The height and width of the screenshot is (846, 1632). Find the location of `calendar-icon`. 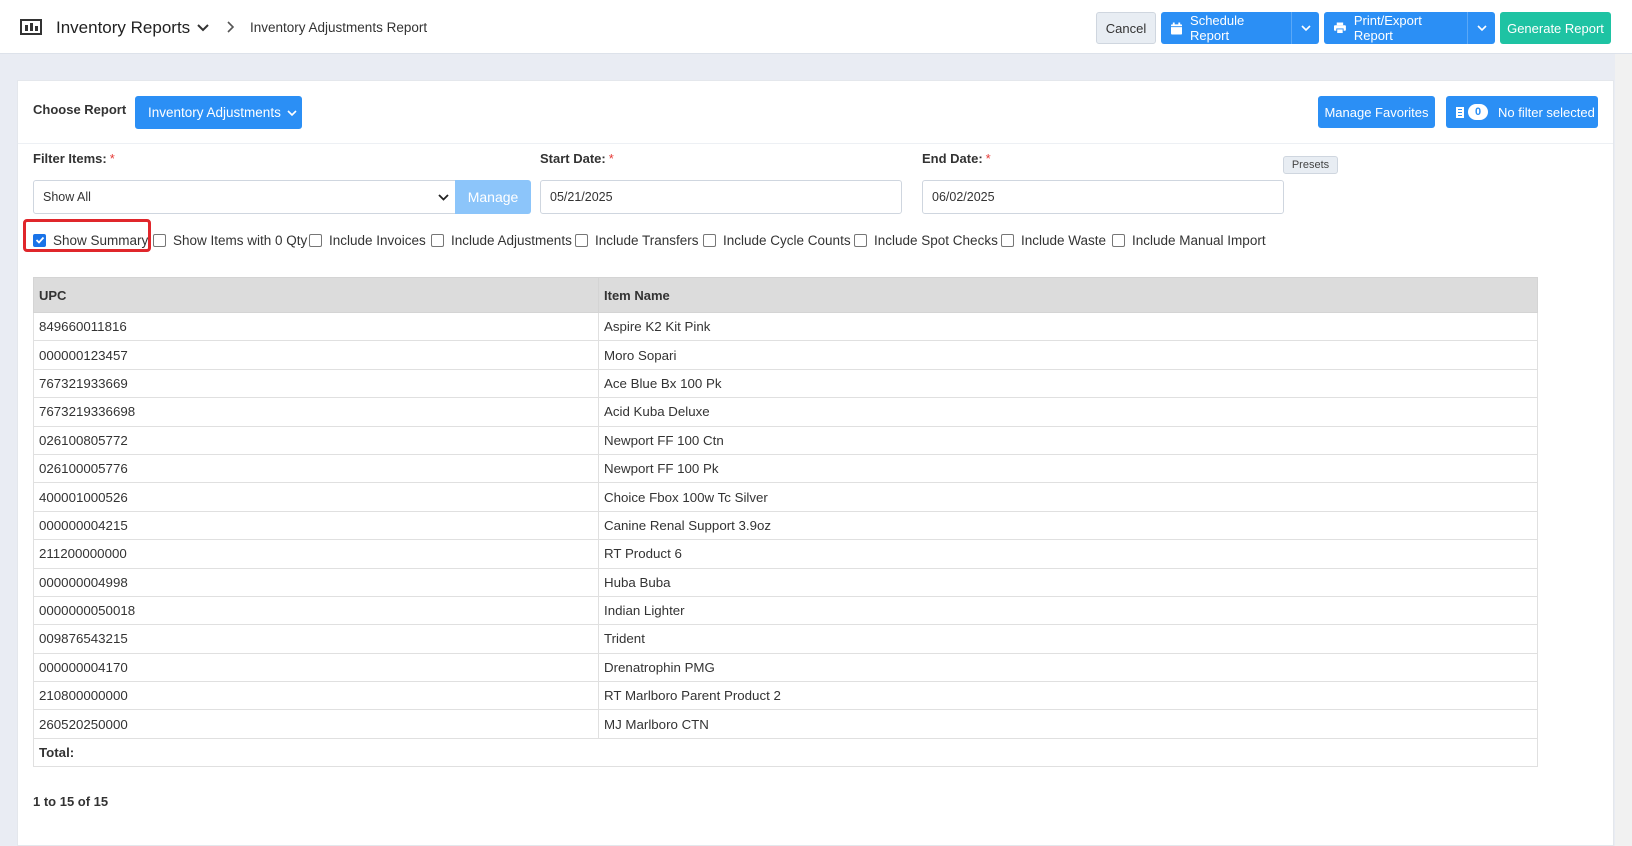

calendar-icon is located at coordinates (1177, 28).